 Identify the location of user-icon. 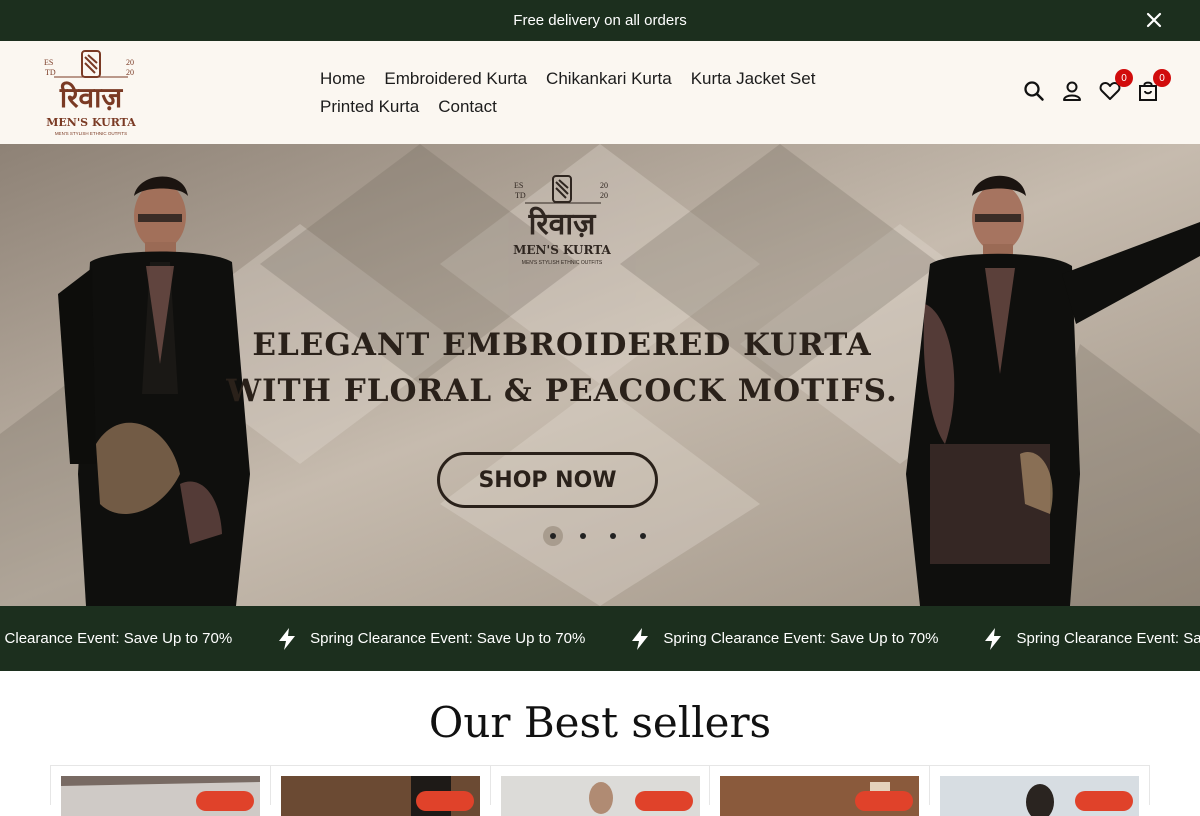
(1072, 91).